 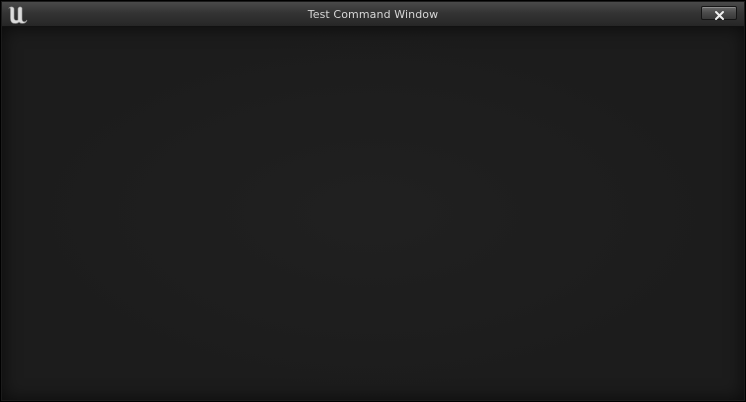 I want to click on close-icon, so click(x=719, y=14).